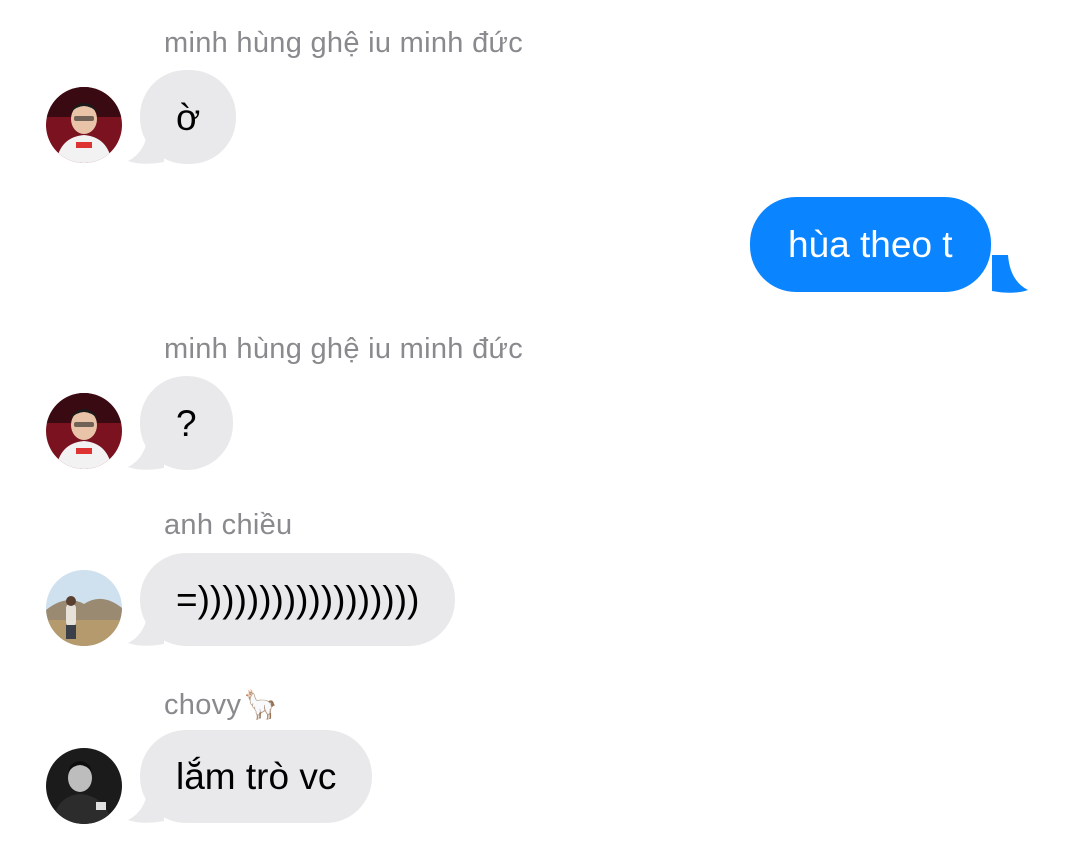 Image resolution: width=1080 pixels, height=845 pixels. I want to click on message-bubble: hùa theo t, so click(870, 244).